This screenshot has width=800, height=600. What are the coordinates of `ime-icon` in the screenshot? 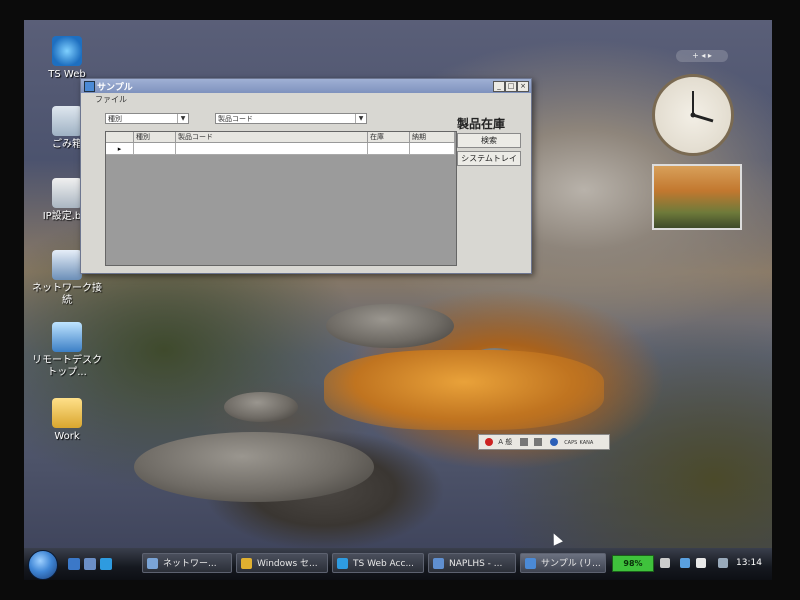 It's located at (489, 442).